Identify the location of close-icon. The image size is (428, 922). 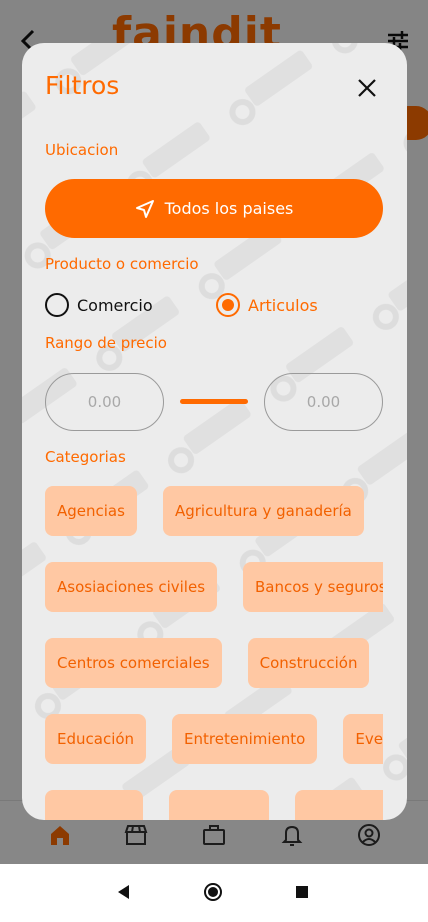
(367, 88).